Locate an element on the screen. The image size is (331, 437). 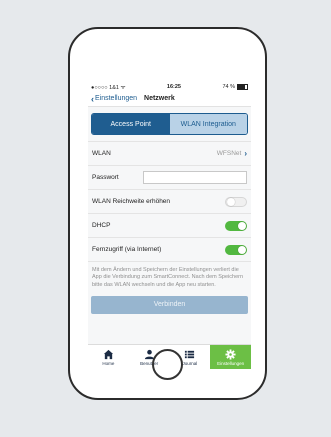
tab-label: Journal is located at coordinates (190, 363).